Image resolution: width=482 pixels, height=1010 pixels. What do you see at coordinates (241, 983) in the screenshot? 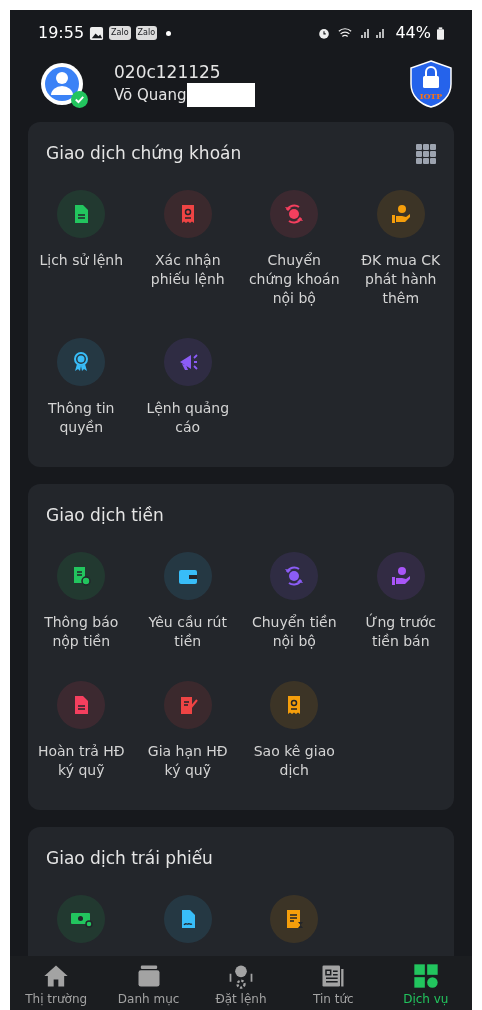
I see `nav-tab: Đặt lệnh` at bounding box center [241, 983].